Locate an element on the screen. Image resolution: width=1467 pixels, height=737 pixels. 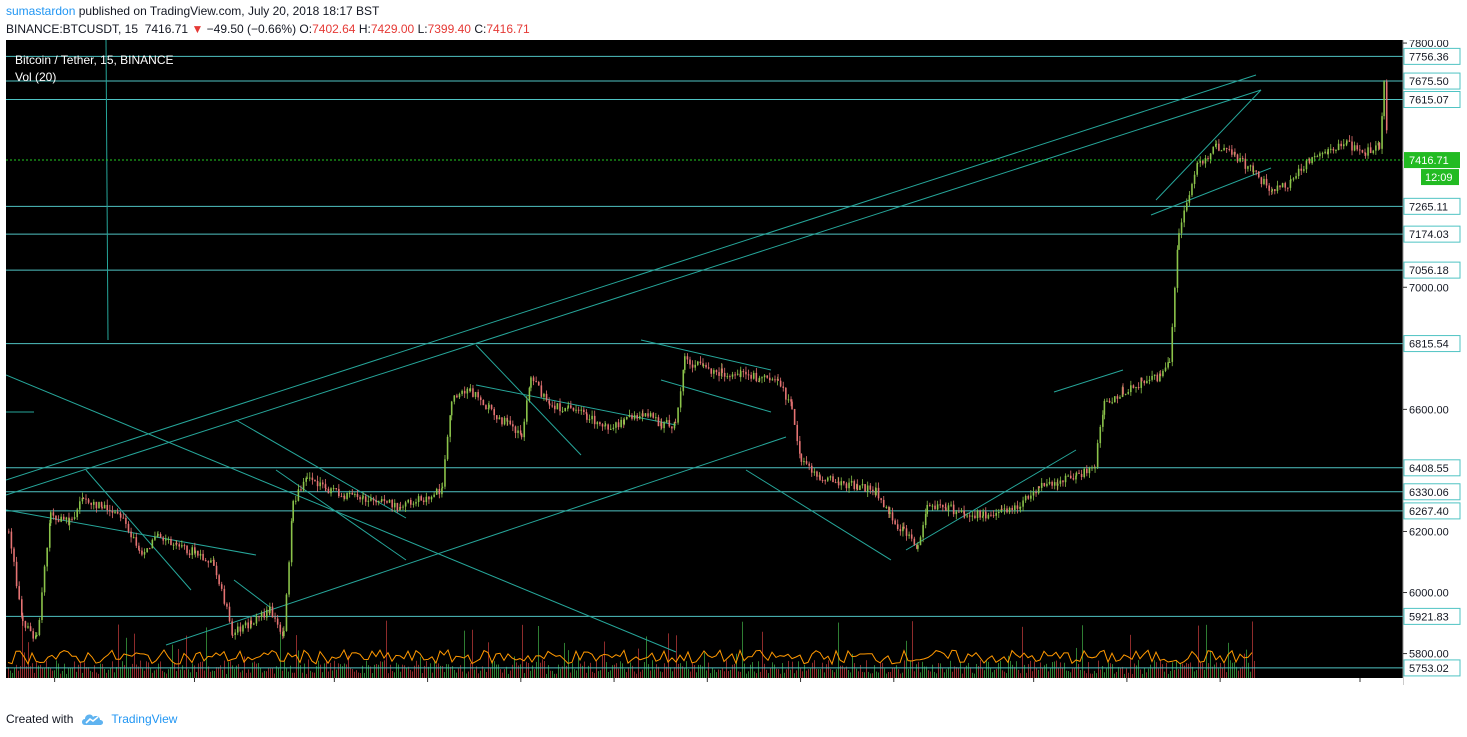
author-link: sumastardon is located at coordinates (40, 11).